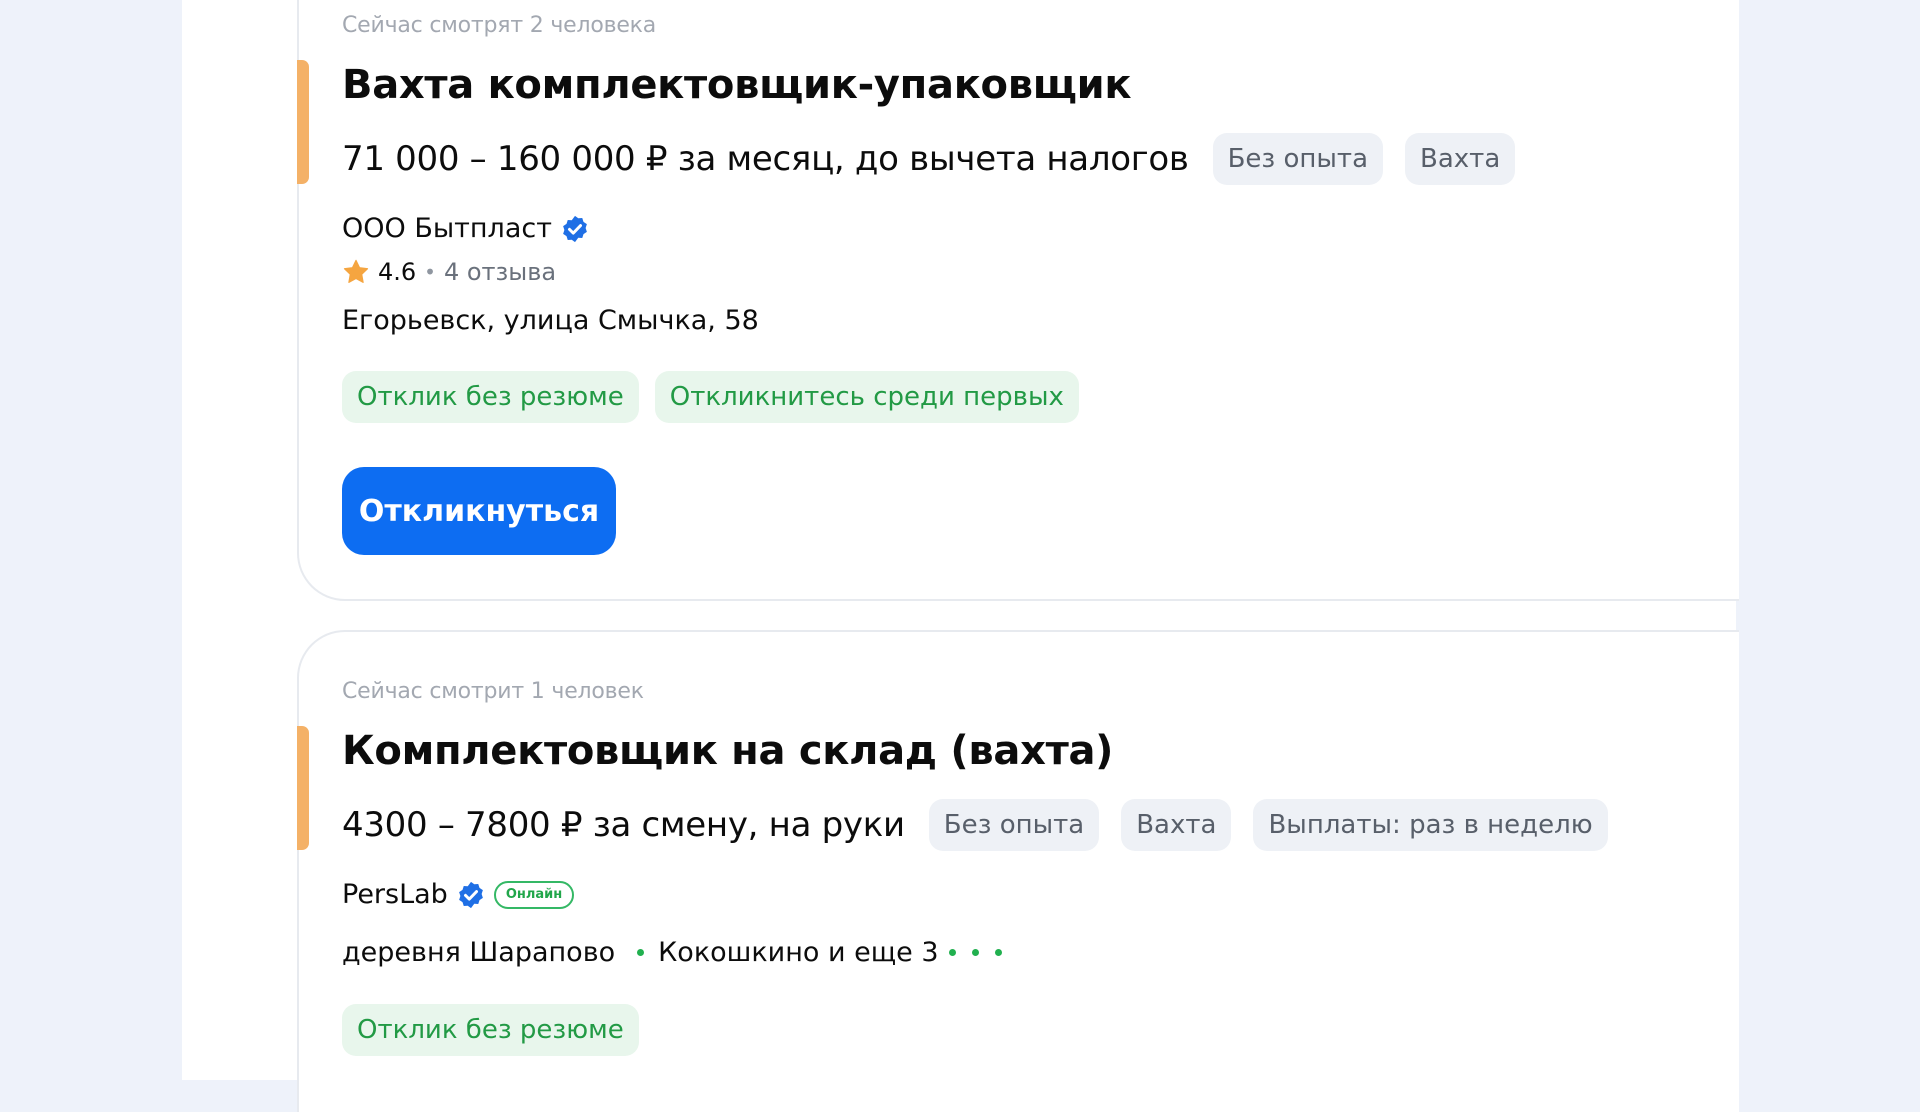 Image resolution: width=1920 pixels, height=1112 pixels. What do you see at coordinates (866, 397) in the screenshot?
I see `chip-apply-among-first: Откликнитесь среди первых` at bounding box center [866, 397].